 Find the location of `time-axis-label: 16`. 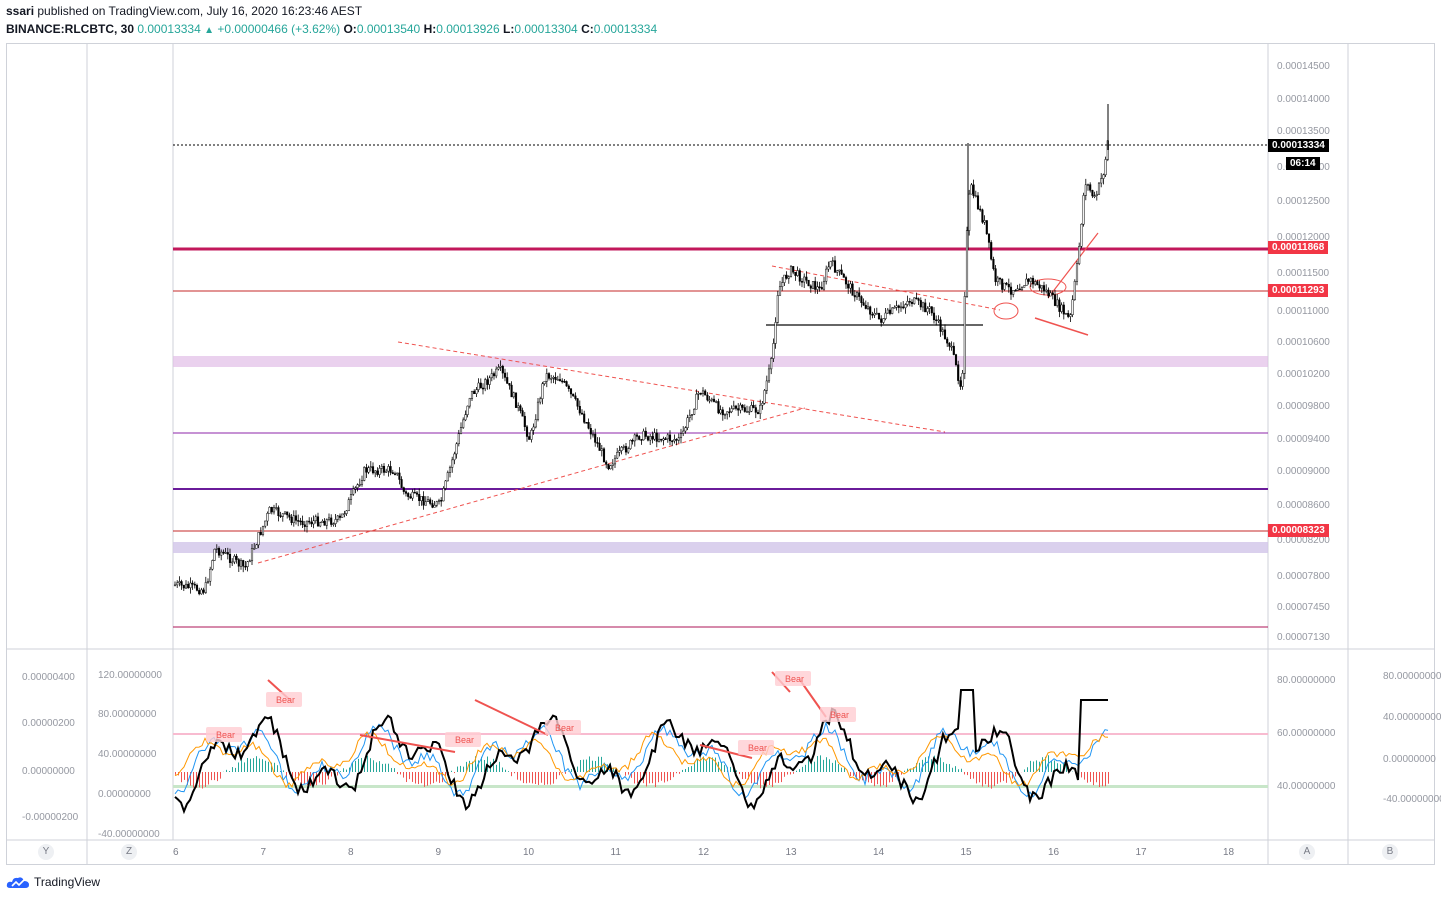

time-axis-label: 16 is located at coordinates (1054, 852).